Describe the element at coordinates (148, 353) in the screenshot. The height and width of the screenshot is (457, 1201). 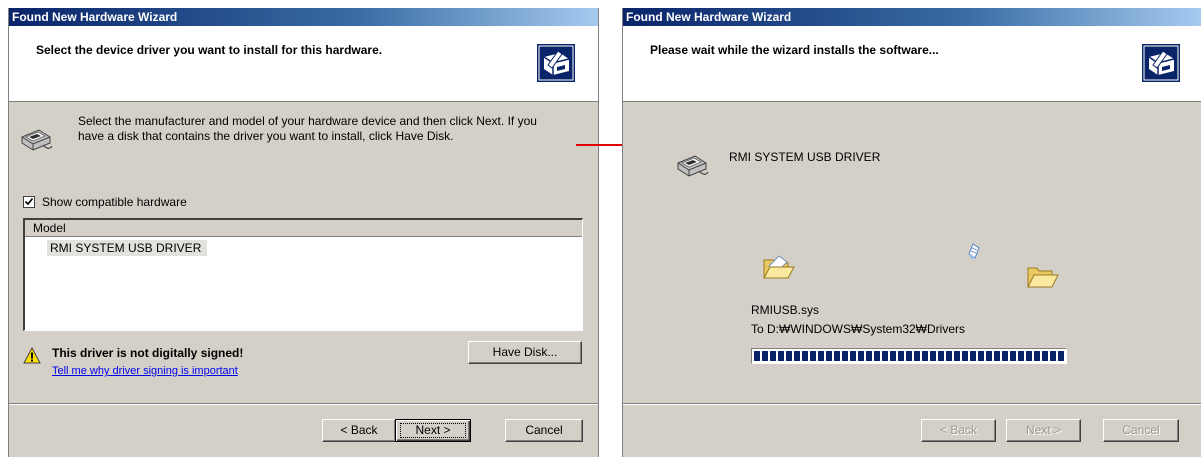
I see `warning-text: This driver is not digitally signed!` at that location.